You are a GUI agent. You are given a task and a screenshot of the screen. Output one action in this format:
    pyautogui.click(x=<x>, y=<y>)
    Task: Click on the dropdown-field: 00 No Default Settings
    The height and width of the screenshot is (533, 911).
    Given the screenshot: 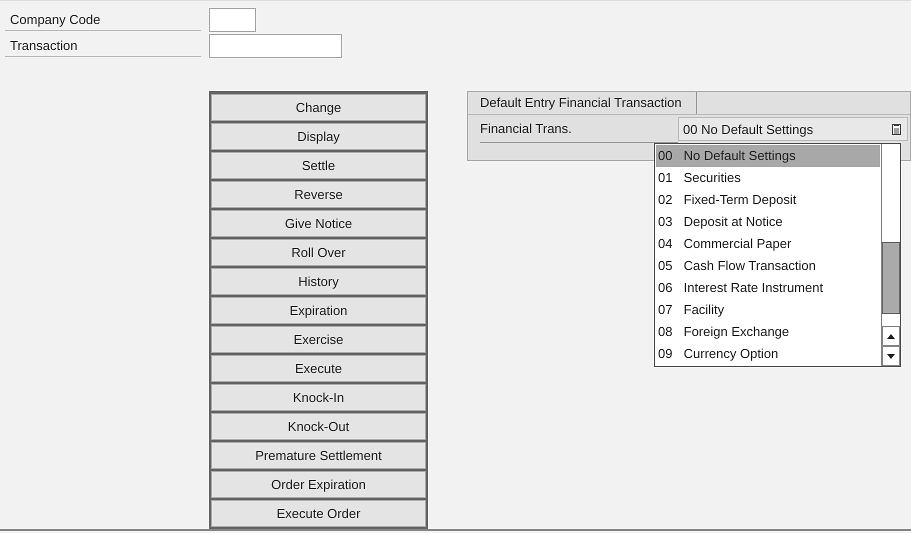 What is the action you would take?
    pyautogui.click(x=793, y=129)
    